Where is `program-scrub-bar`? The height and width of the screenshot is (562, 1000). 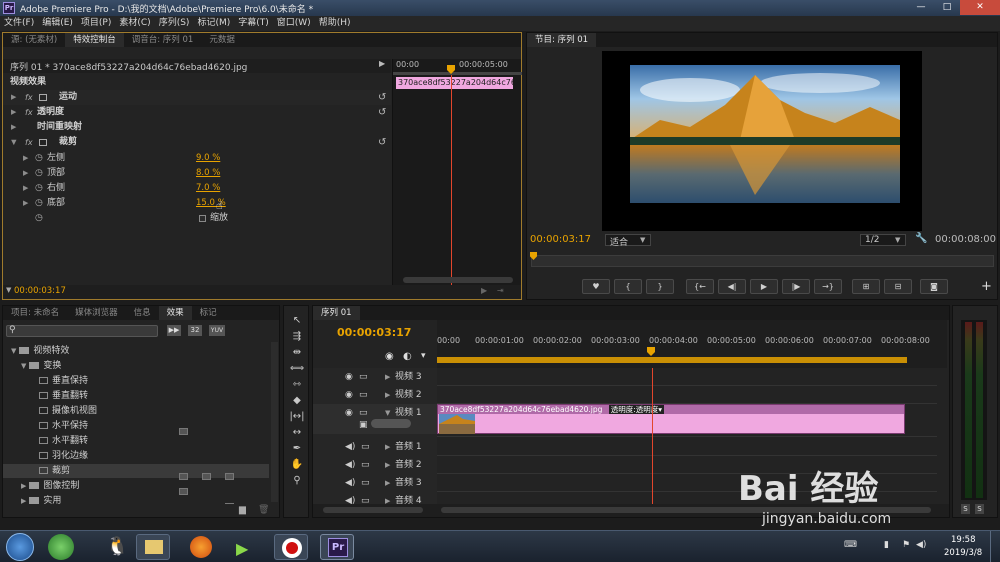
program-scrub-bar is located at coordinates (762, 261).